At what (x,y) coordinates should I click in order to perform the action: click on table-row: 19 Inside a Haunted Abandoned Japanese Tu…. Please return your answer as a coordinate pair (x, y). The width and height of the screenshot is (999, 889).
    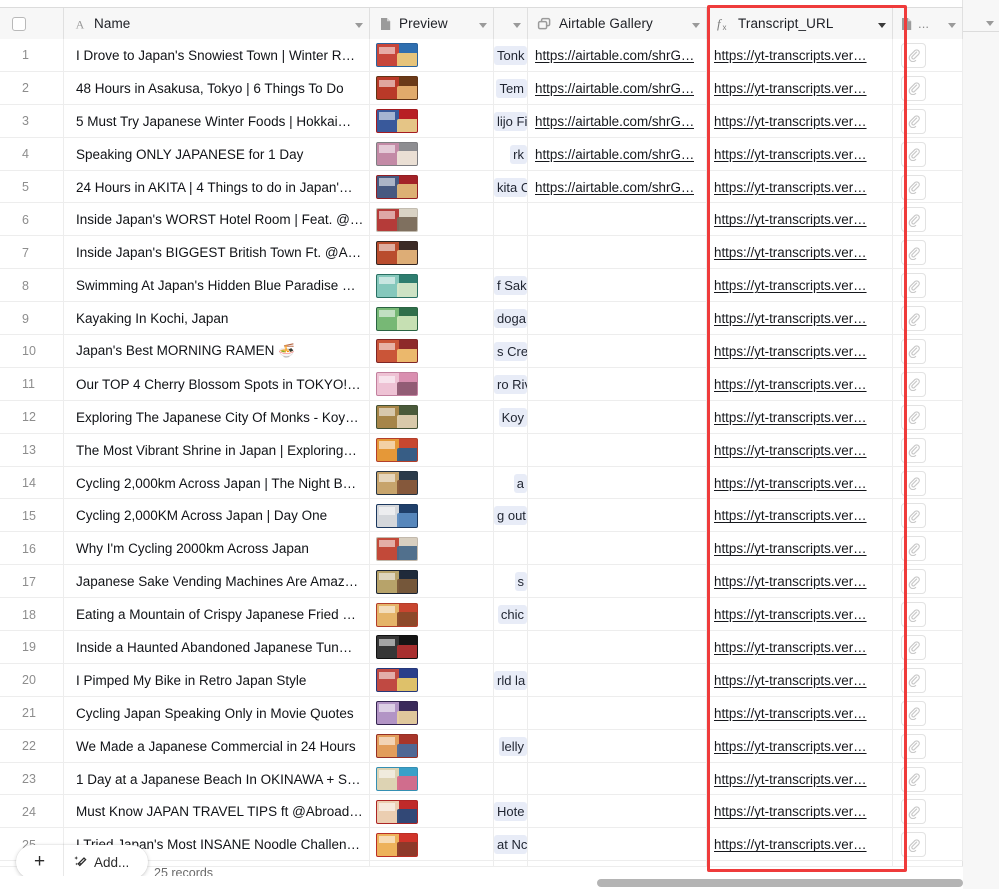
    Looking at the image, I should click on (481, 647).